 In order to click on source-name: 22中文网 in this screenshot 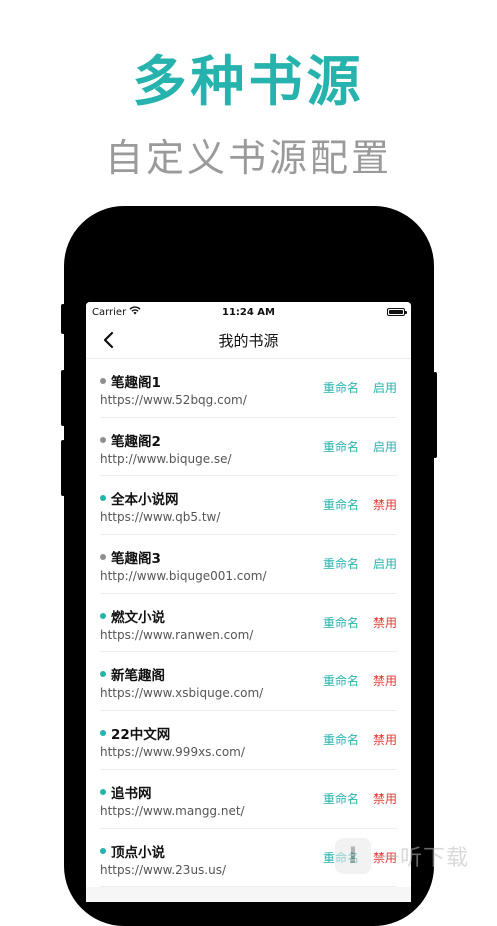, I will do `click(141, 735)`.